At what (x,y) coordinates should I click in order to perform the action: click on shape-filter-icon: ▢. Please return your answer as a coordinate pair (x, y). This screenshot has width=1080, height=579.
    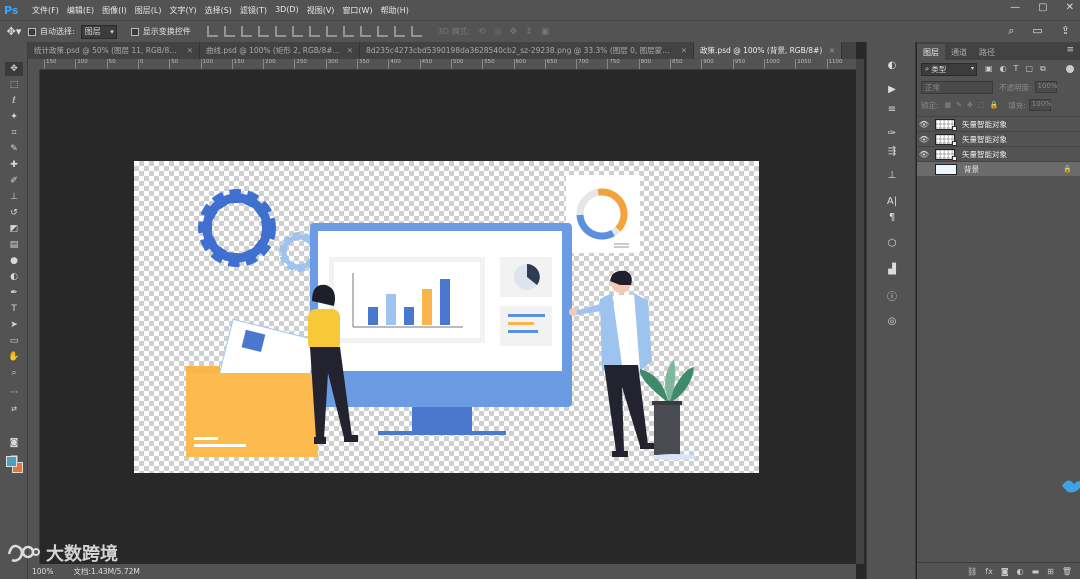
    Looking at the image, I should click on (1029, 69).